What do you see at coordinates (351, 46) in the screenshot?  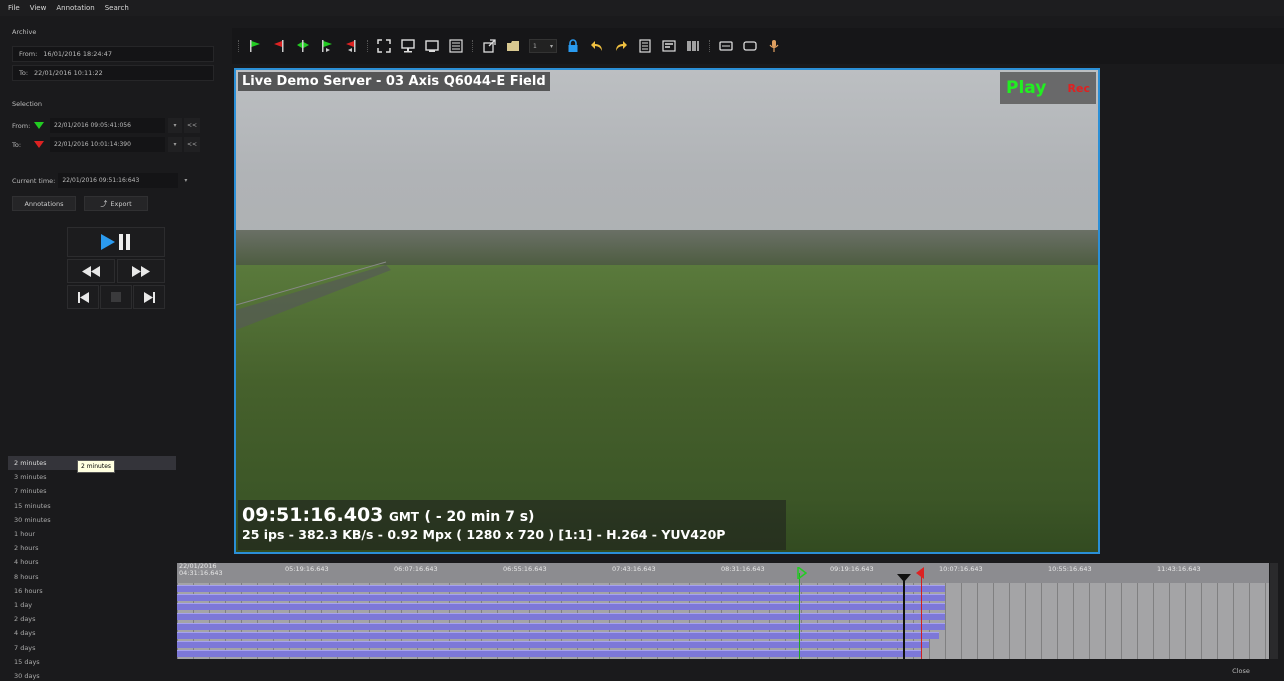 I see `goto-end-flag-icon` at bounding box center [351, 46].